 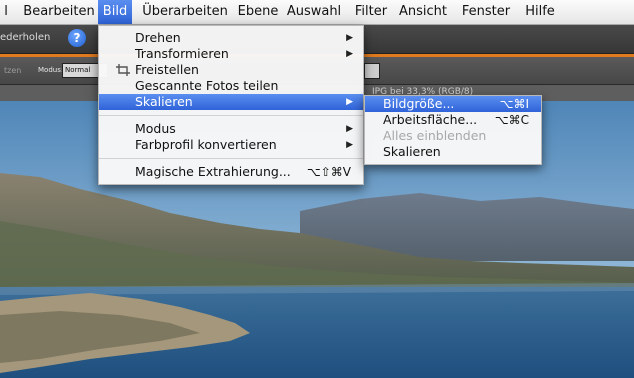 I want to click on menu-gescannte-fotos-teilen: Gescannte Fotos teilen, so click(x=231, y=86).